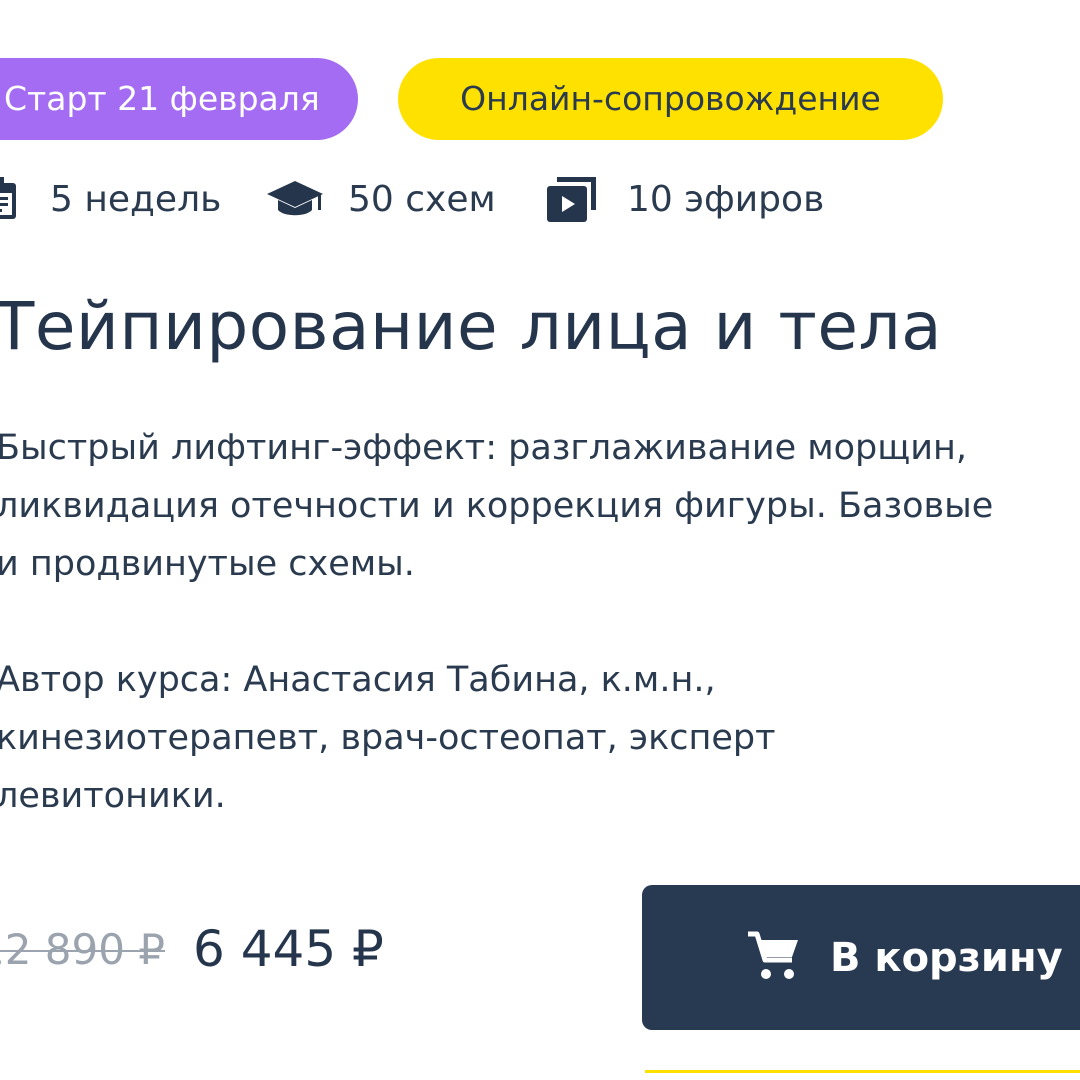 Image resolution: width=1080 pixels, height=1080 pixels. I want to click on accent-divider, so click(862, 1071).